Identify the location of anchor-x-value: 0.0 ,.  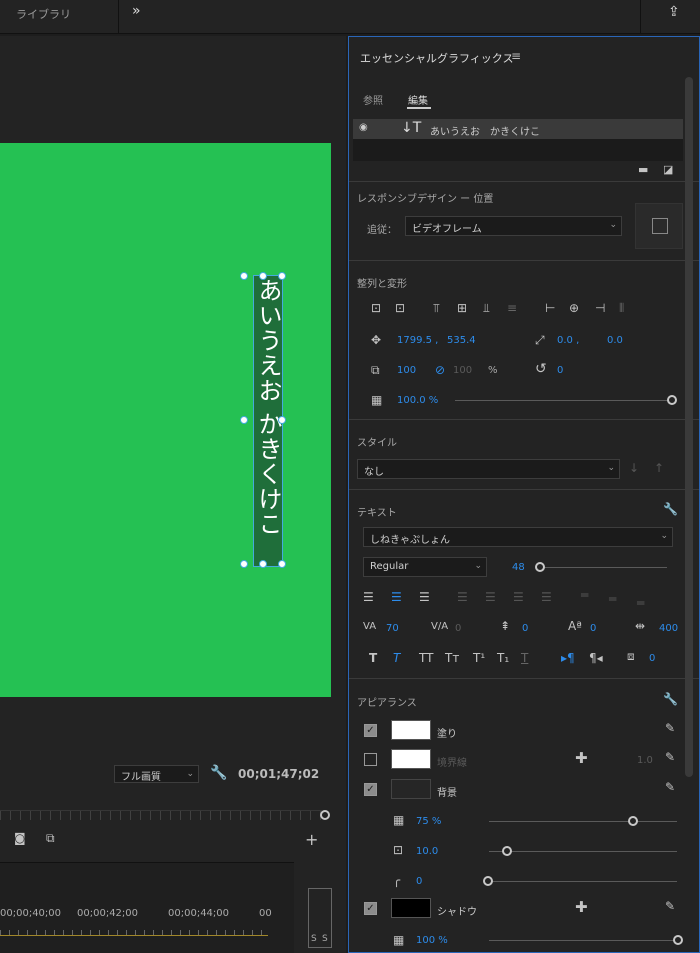
(568, 340).